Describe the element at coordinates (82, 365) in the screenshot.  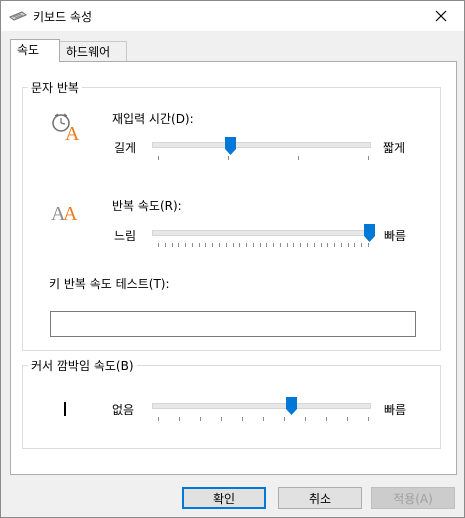
I see `cursor-blink-group-title: 커서 깜박임 속도(B)` at that location.